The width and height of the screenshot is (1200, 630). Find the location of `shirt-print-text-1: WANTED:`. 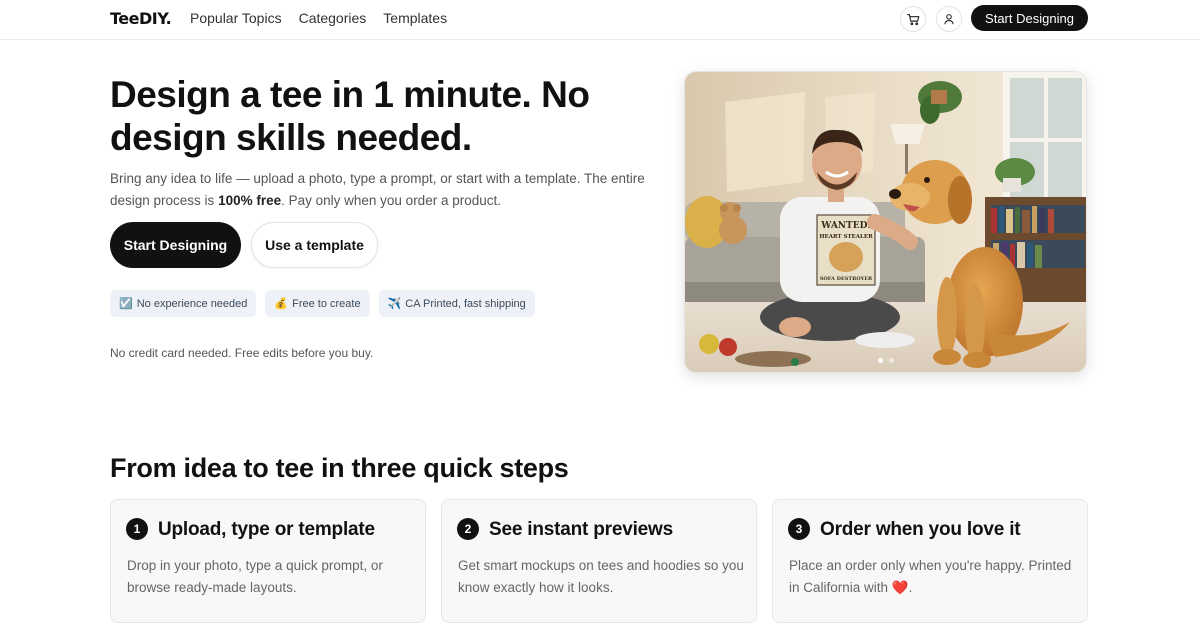

shirt-print-text-1: WANTED: is located at coordinates (845, 226).